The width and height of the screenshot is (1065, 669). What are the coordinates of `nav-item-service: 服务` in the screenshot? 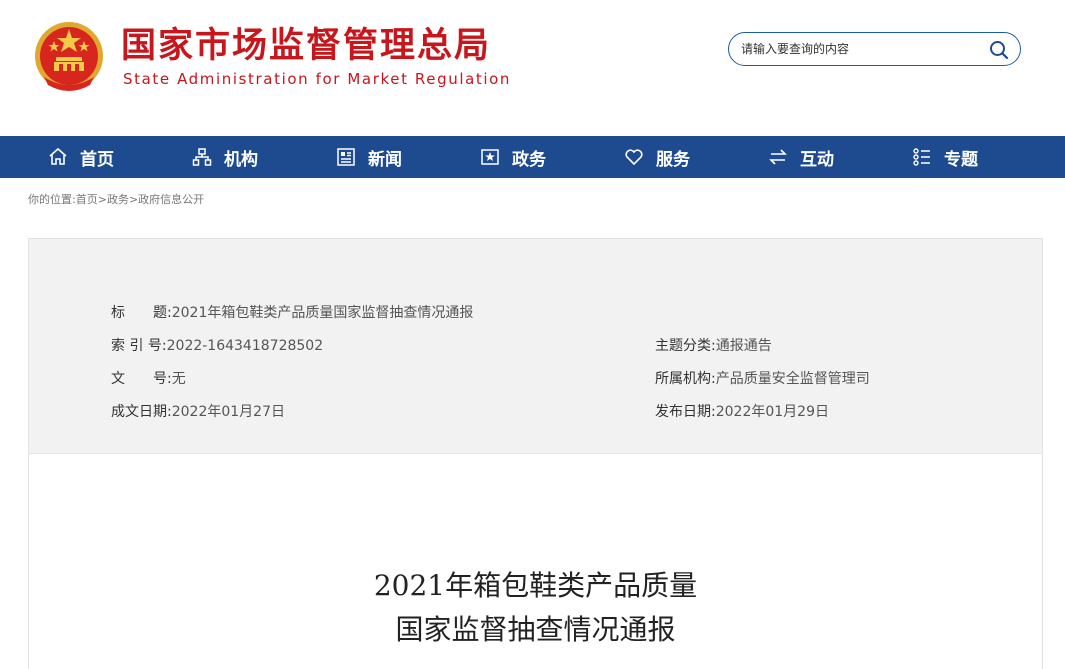 It's located at (657, 157).